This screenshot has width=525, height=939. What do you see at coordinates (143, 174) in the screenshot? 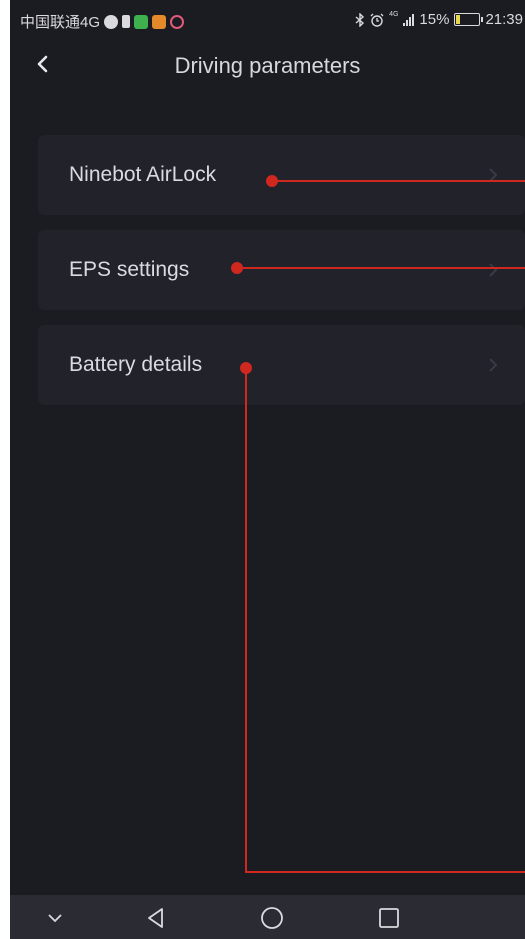
I see `menu-item-label: Ninebot AirLock` at bounding box center [143, 174].